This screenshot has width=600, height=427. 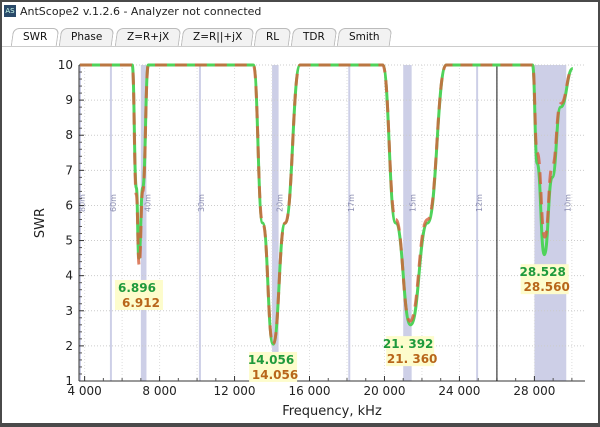 What do you see at coordinates (65, 65) in the screenshot?
I see `y-tick-label: 10` at bounding box center [65, 65].